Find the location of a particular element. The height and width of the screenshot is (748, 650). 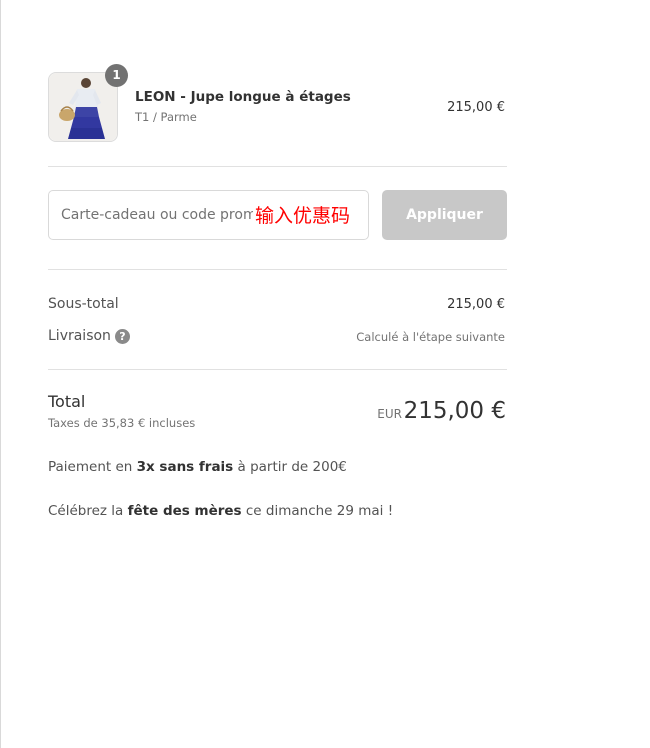

subtotal-value: 215,00 € is located at coordinates (476, 304).